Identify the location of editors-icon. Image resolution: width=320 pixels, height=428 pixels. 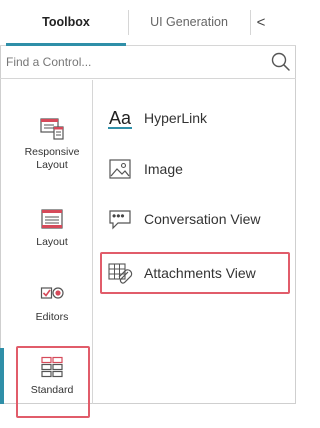
(52, 293).